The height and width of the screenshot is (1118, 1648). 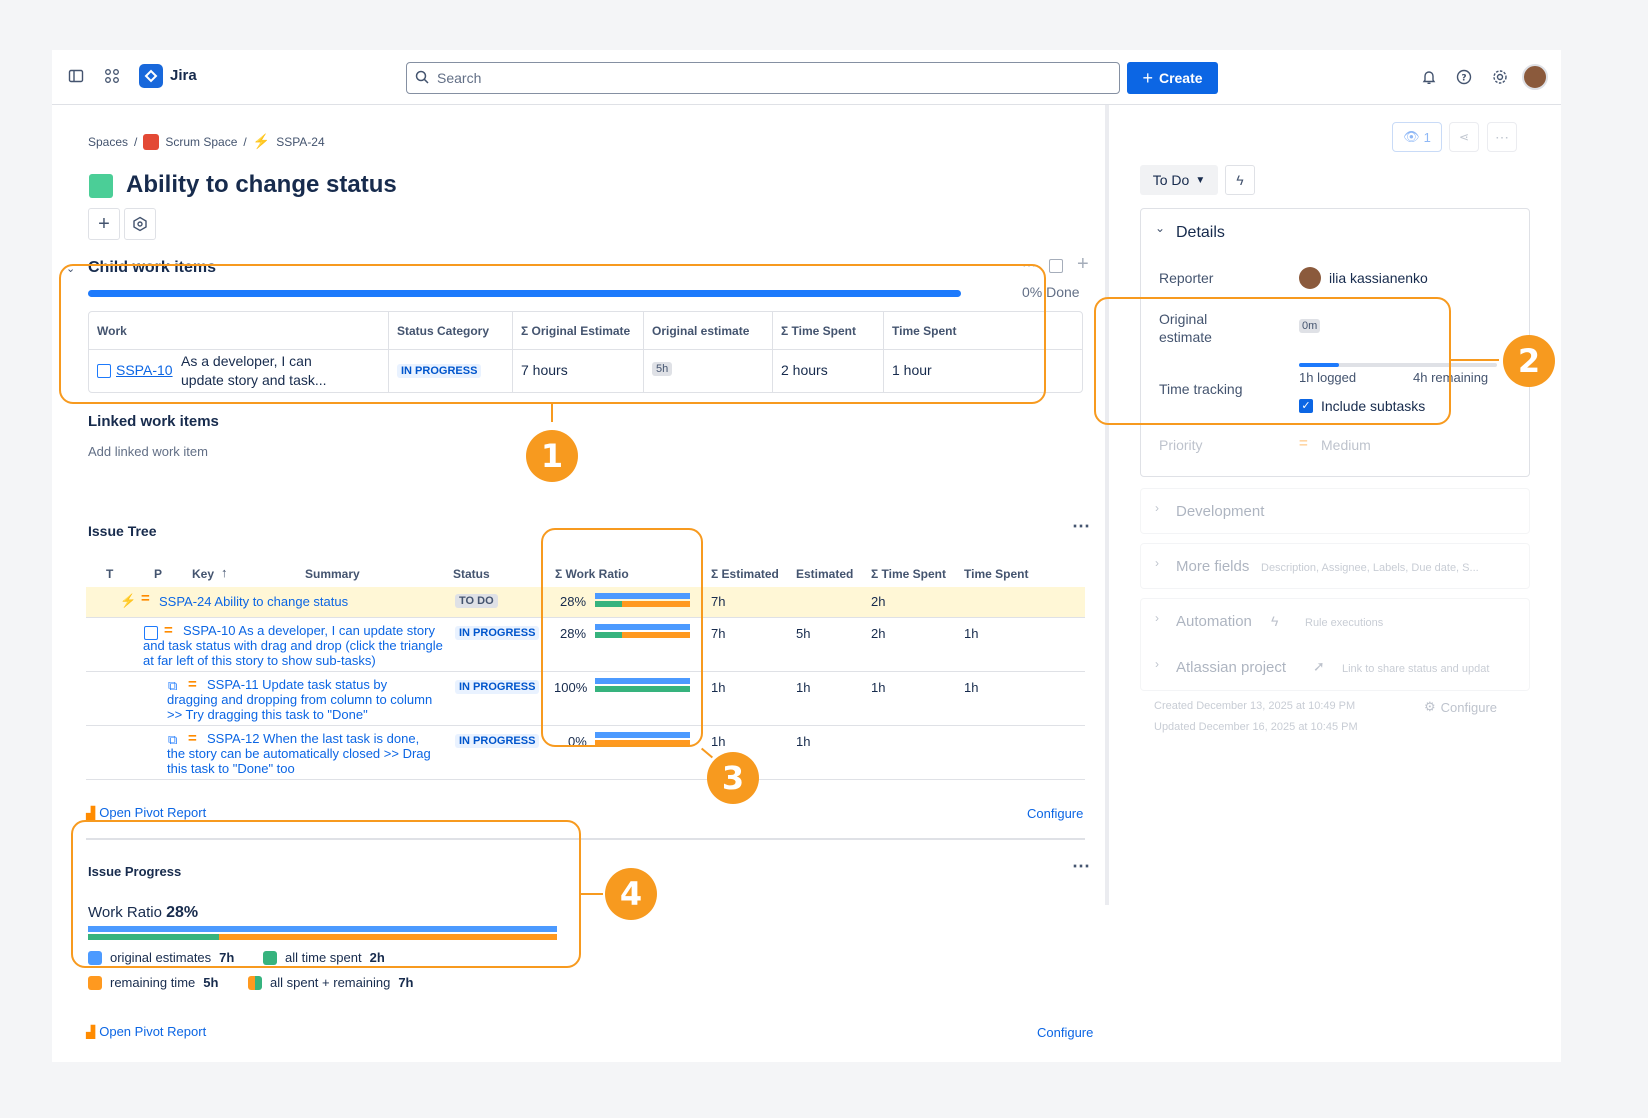 What do you see at coordinates (1240, 180) in the screenshot?
I see `automation-lightning-icon: ϟ` at bounding box center [1240, 180].